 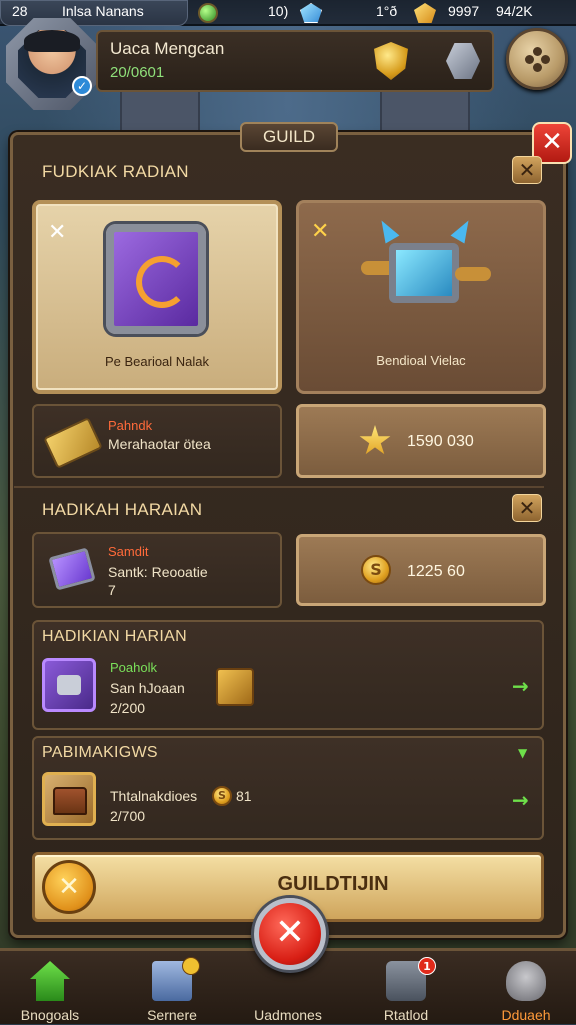 What do you see at coordinates (289, 137) in the screenshot?
I see `tab-guild: GUILD` at bounding box center [289, 137].